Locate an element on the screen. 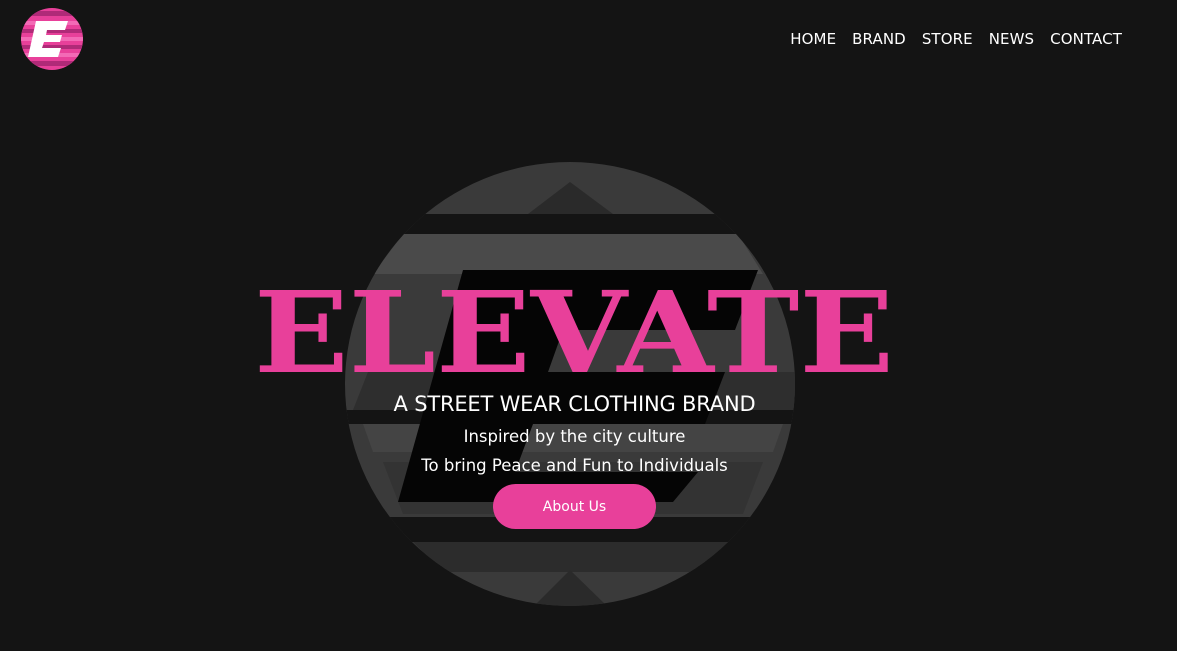 The image size is (1177, 651). nav-home: HOME is located at coordinates (813, 39).